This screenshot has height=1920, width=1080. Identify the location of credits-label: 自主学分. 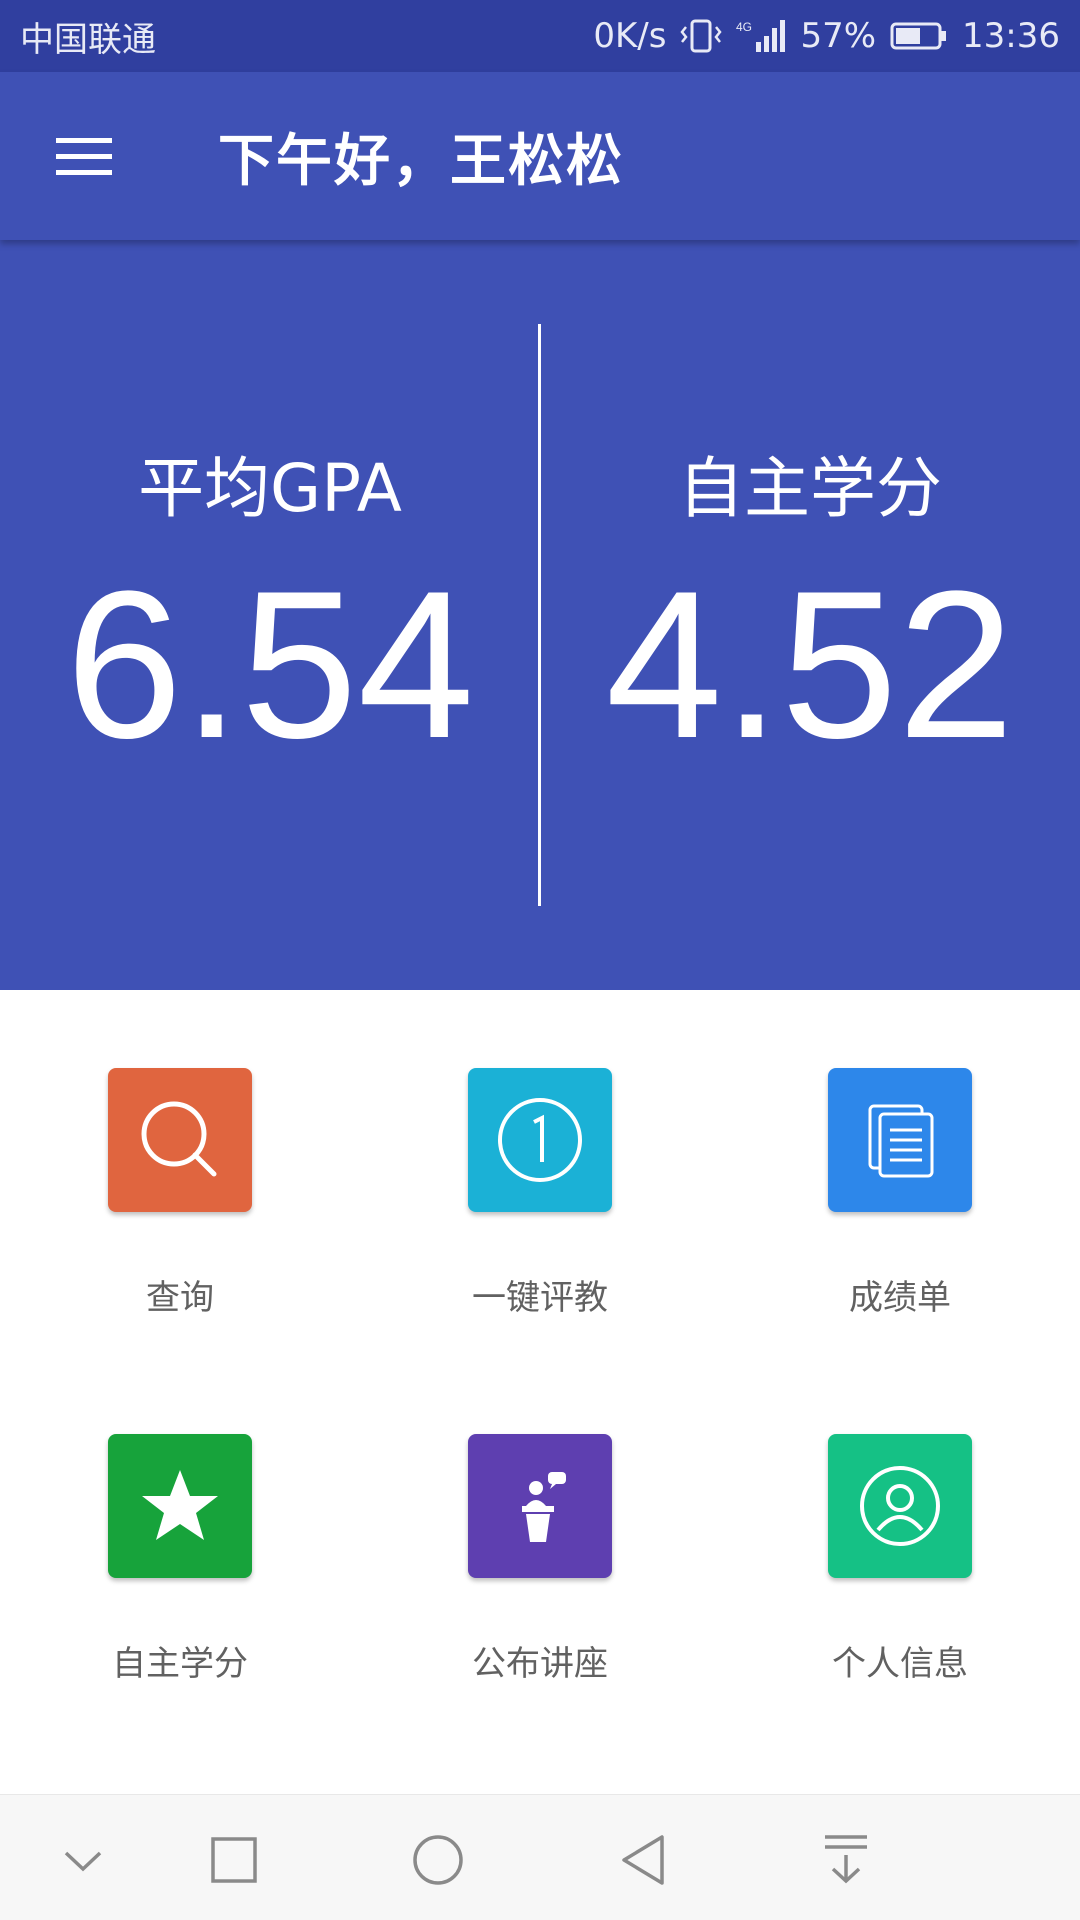
(810, 488).